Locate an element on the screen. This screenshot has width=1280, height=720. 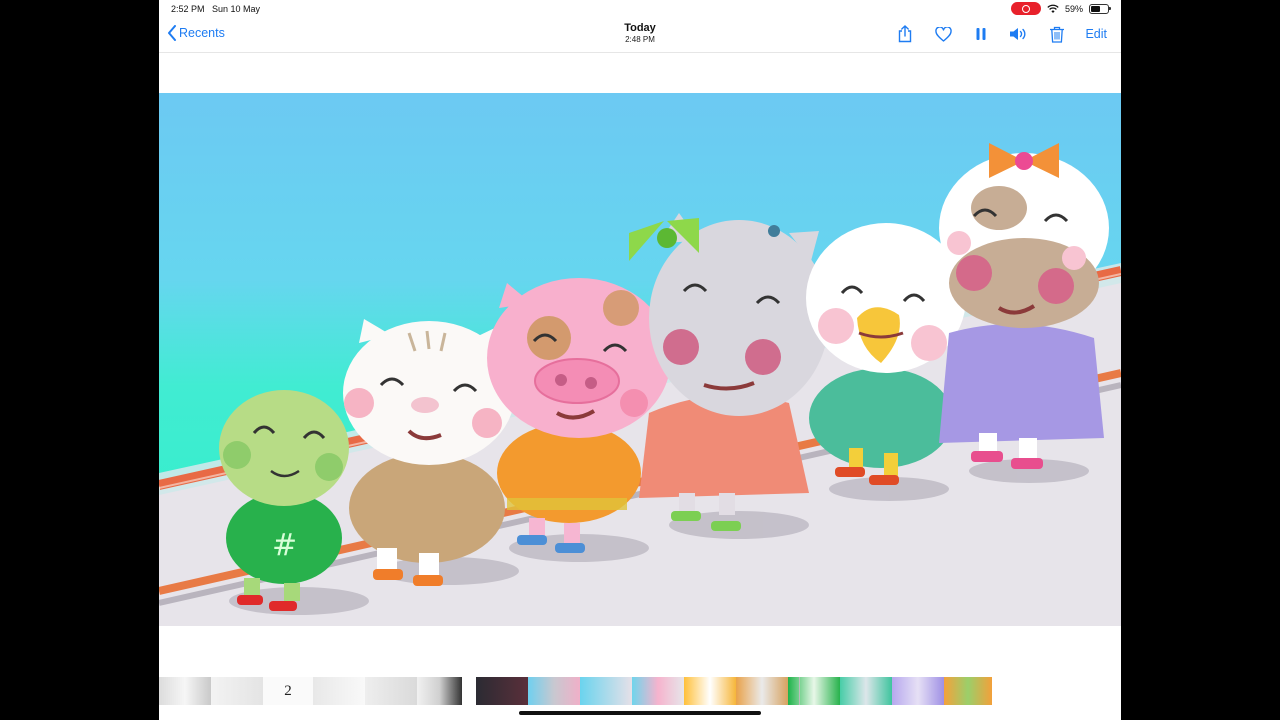
battery-icon is located at coordinates (1100, 8).